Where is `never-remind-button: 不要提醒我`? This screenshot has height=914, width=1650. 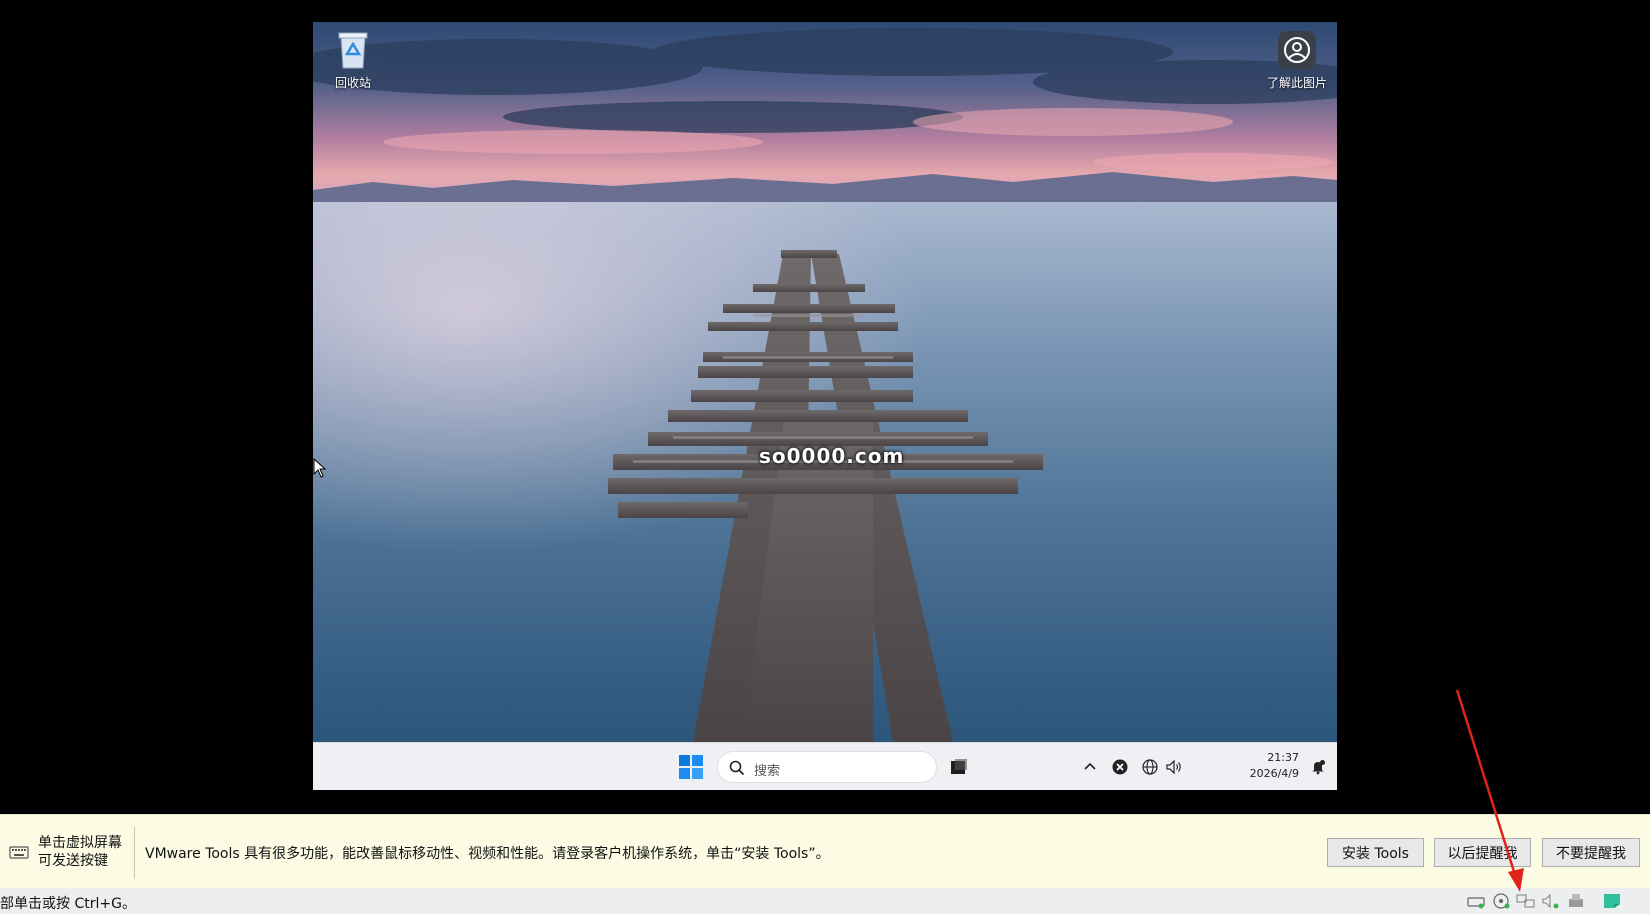 never-remind-button: 不要提醒我 is located at coordinates (1591, 852).